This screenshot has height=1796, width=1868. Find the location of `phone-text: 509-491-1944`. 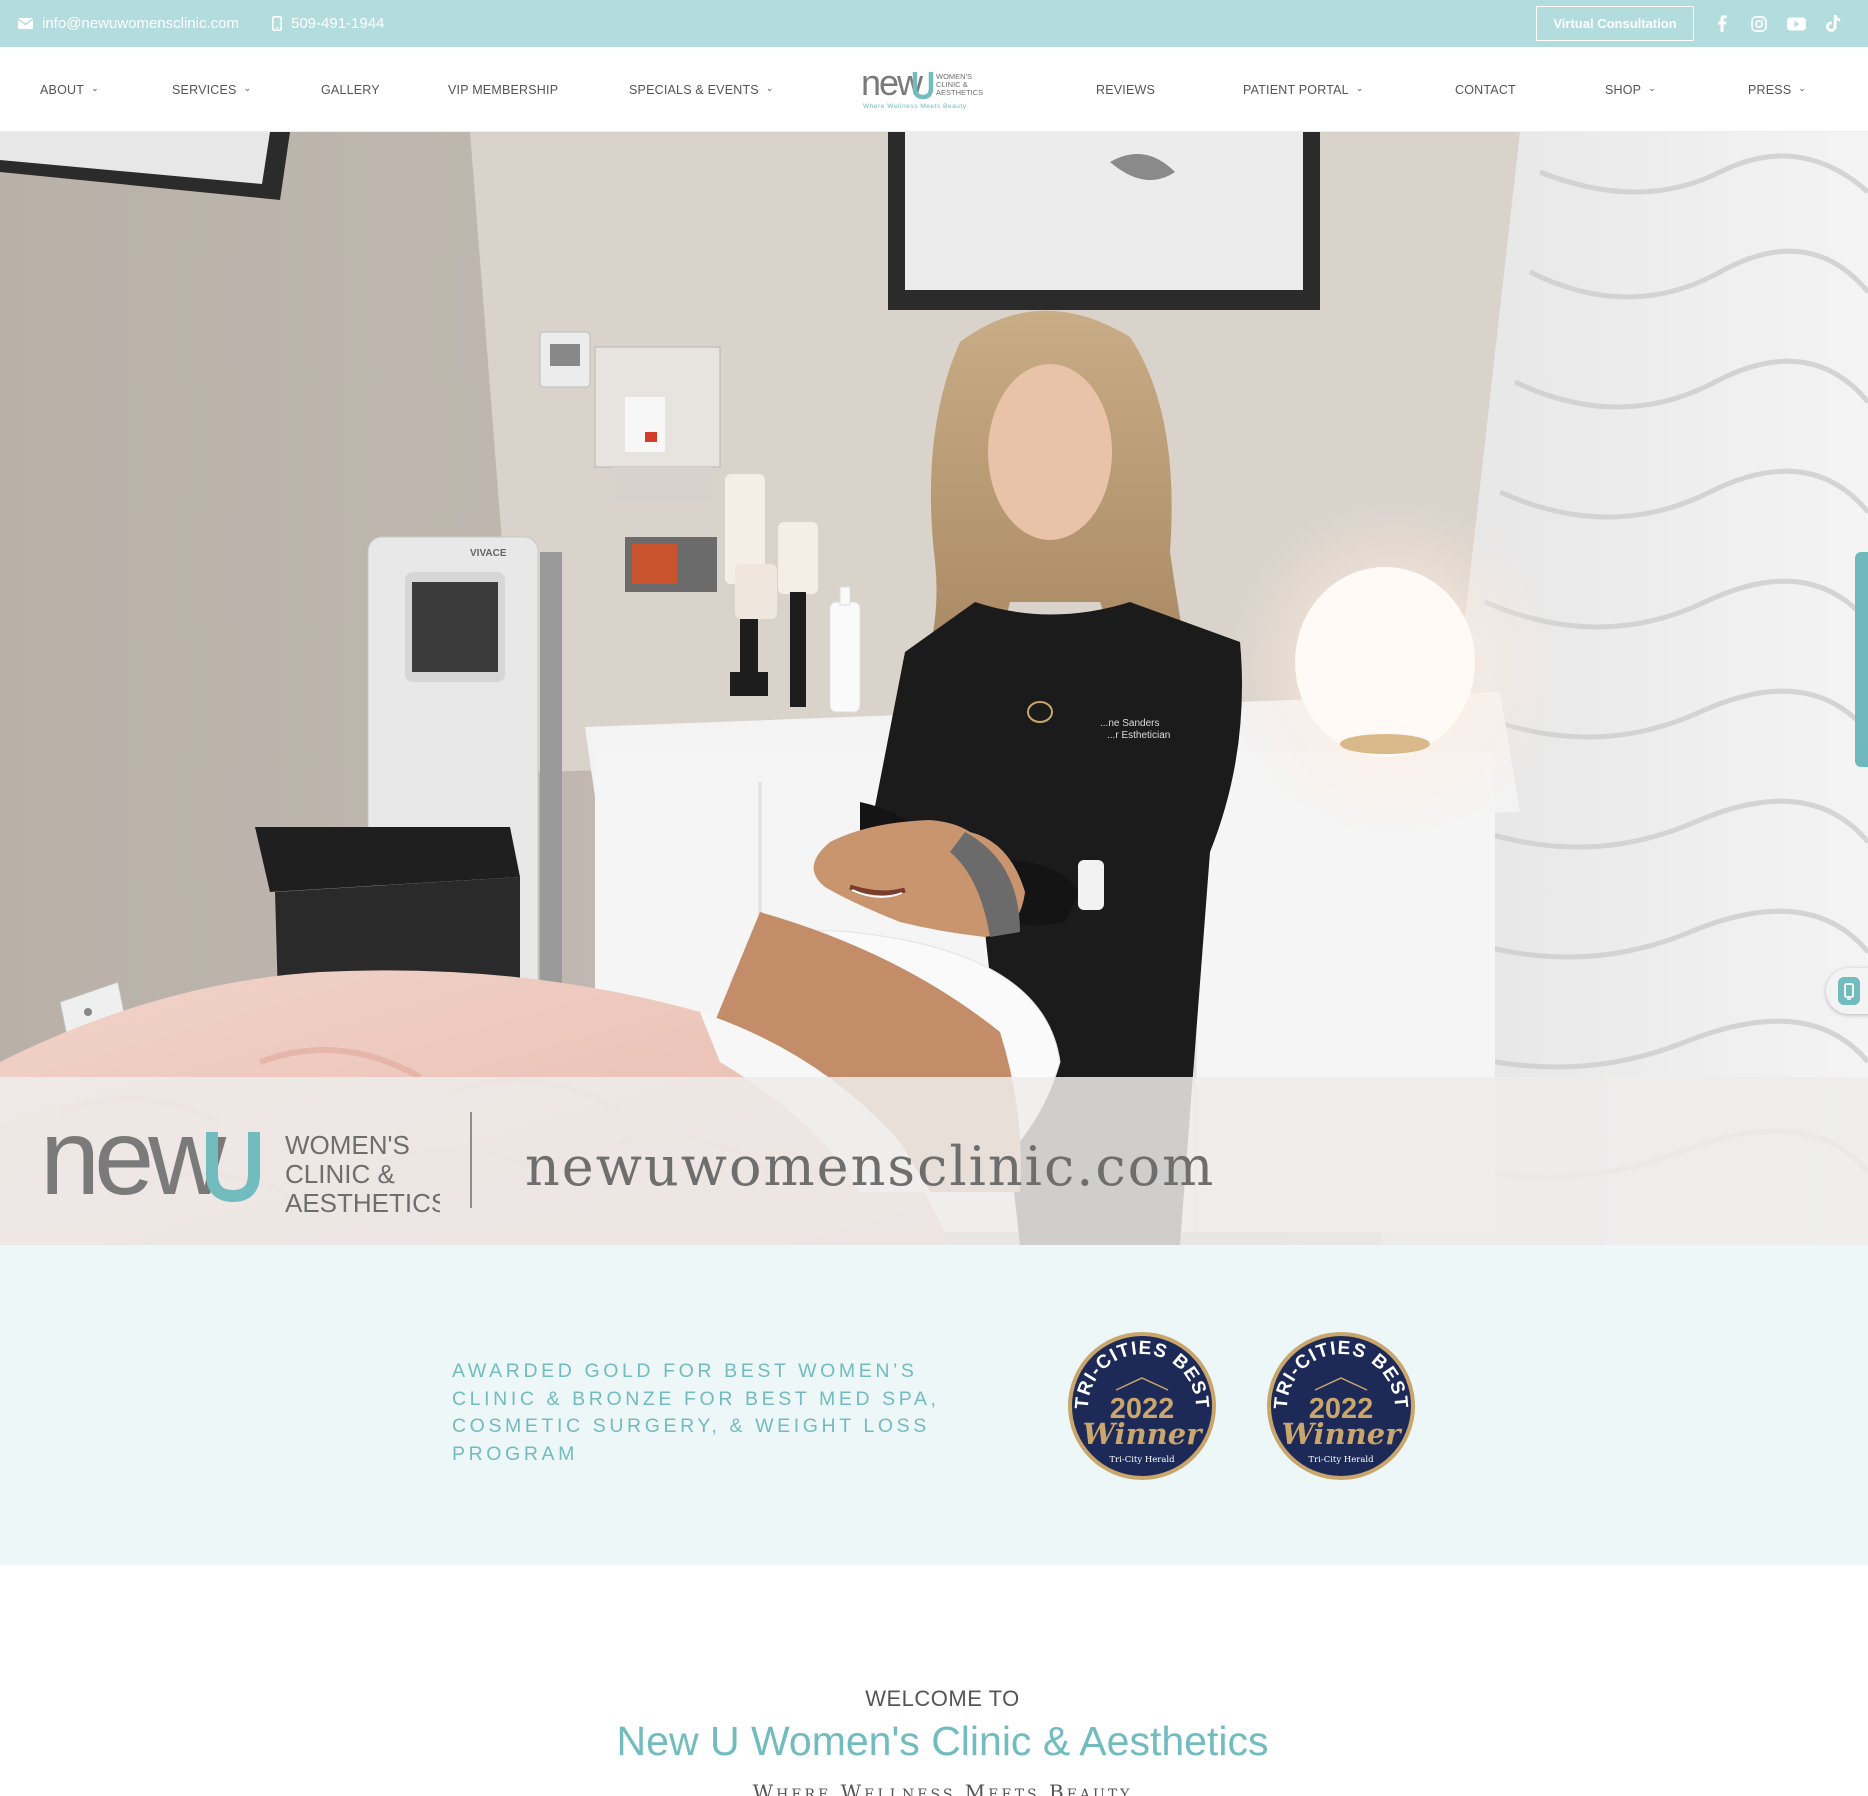

phone-text: 509-491-1944 is located at coordinates (338, 23).